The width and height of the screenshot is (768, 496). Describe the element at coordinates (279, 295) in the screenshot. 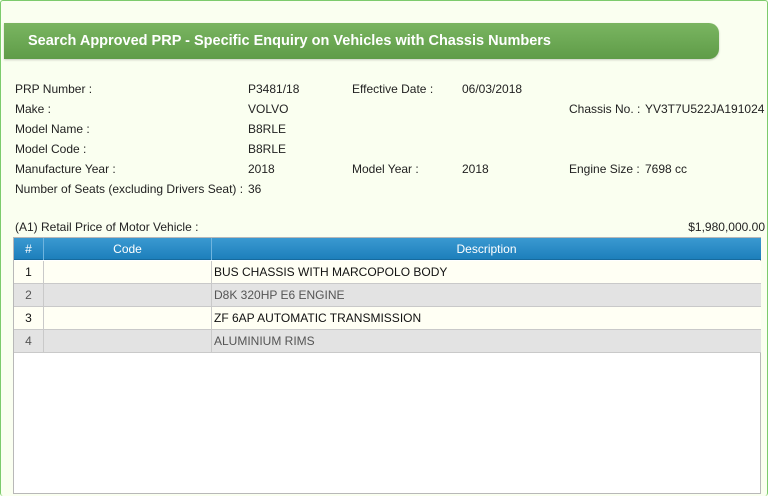

I see `row-description: D8K 320HP E6 ENGINE` at that location.